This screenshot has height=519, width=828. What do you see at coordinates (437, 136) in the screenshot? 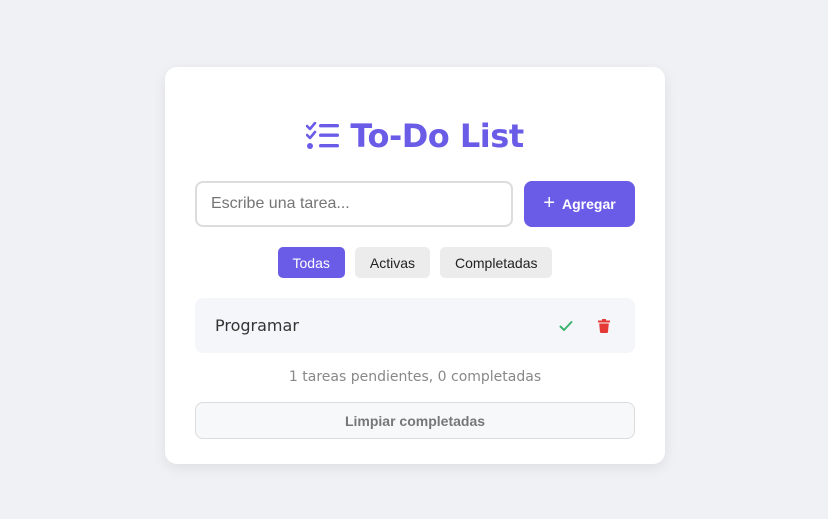
I see `page-title: To-Do List` at bounding box center [437, 136].